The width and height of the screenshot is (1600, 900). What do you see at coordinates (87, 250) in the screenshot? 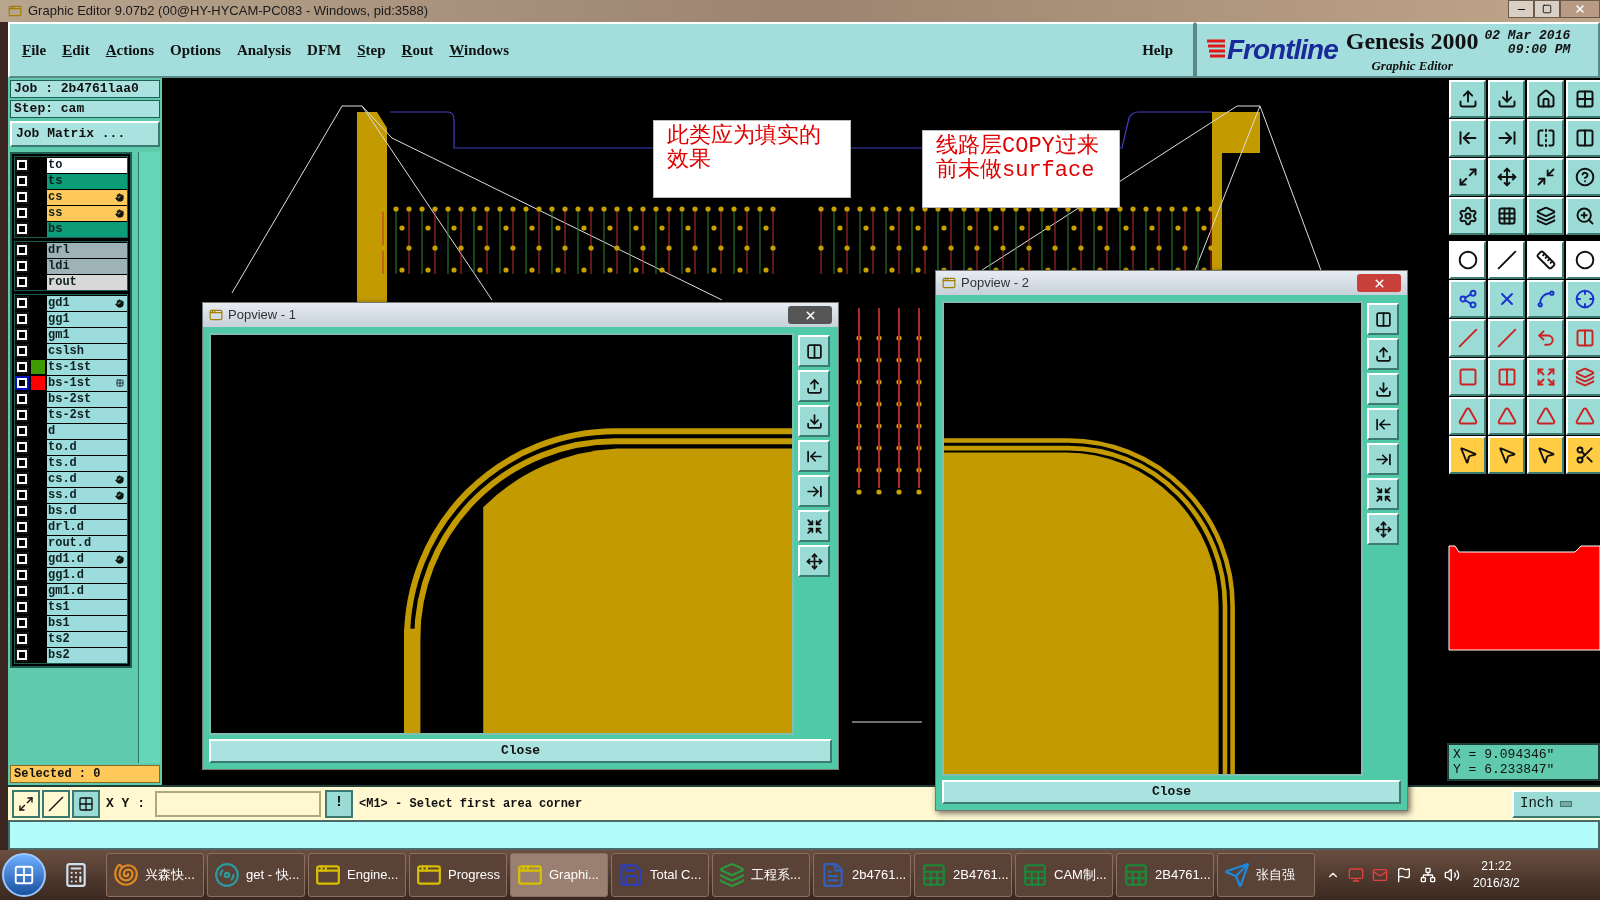
I see `layer-name: drl` at bounding box center [87, 250].